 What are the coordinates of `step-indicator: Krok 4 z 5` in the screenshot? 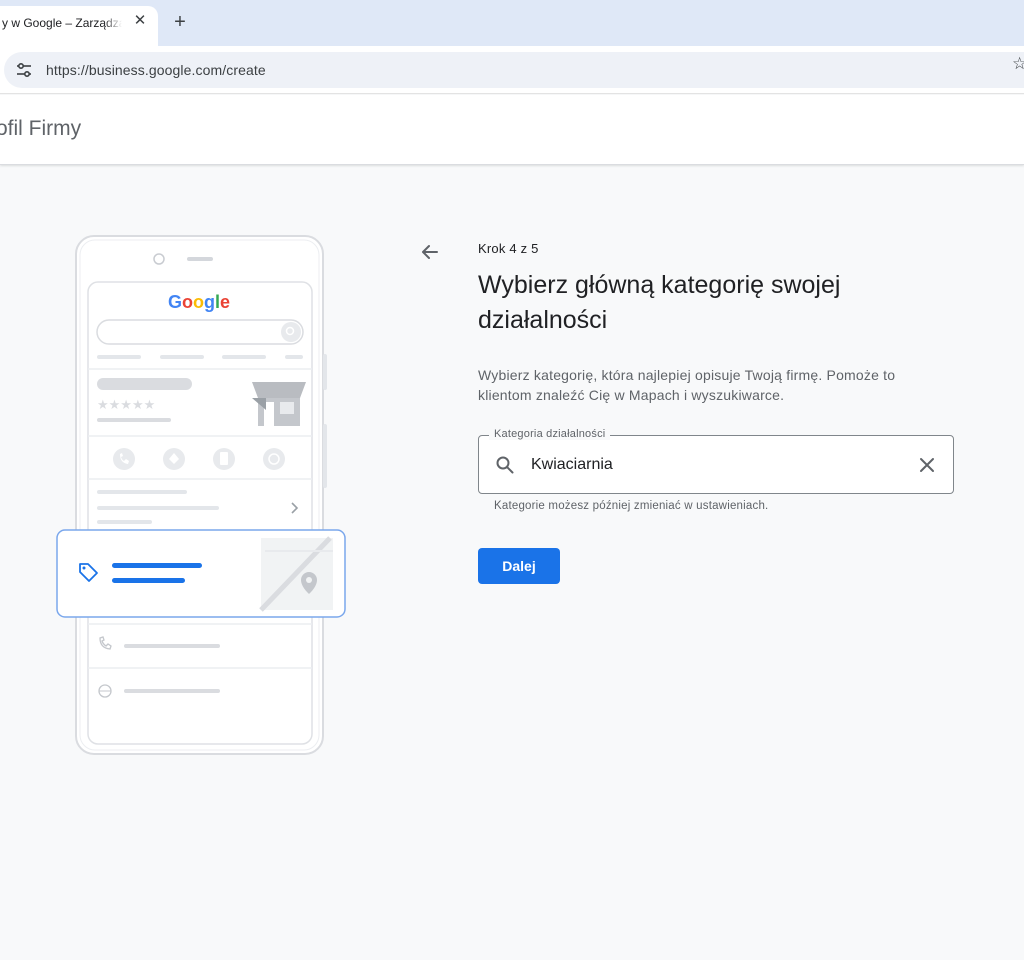 It's located at (508, 248).